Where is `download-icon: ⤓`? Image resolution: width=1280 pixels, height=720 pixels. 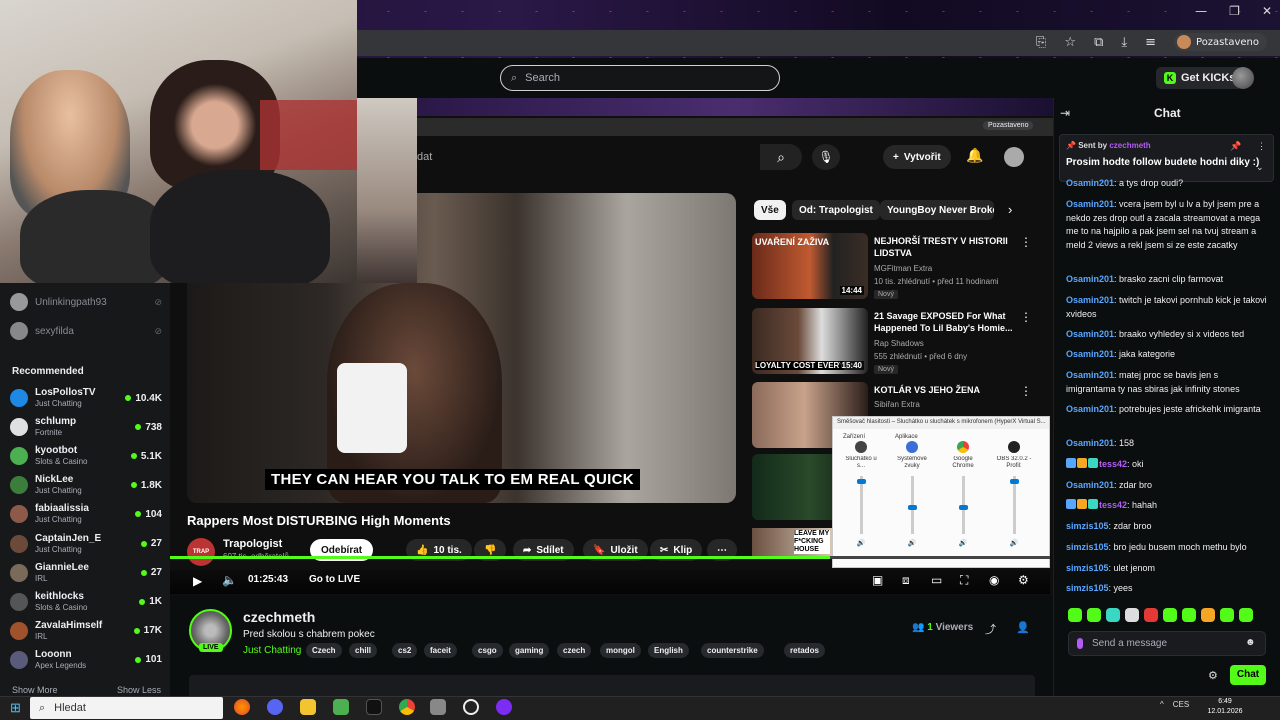
download-icon: ⤓ is located at coordinates (1124, 42).